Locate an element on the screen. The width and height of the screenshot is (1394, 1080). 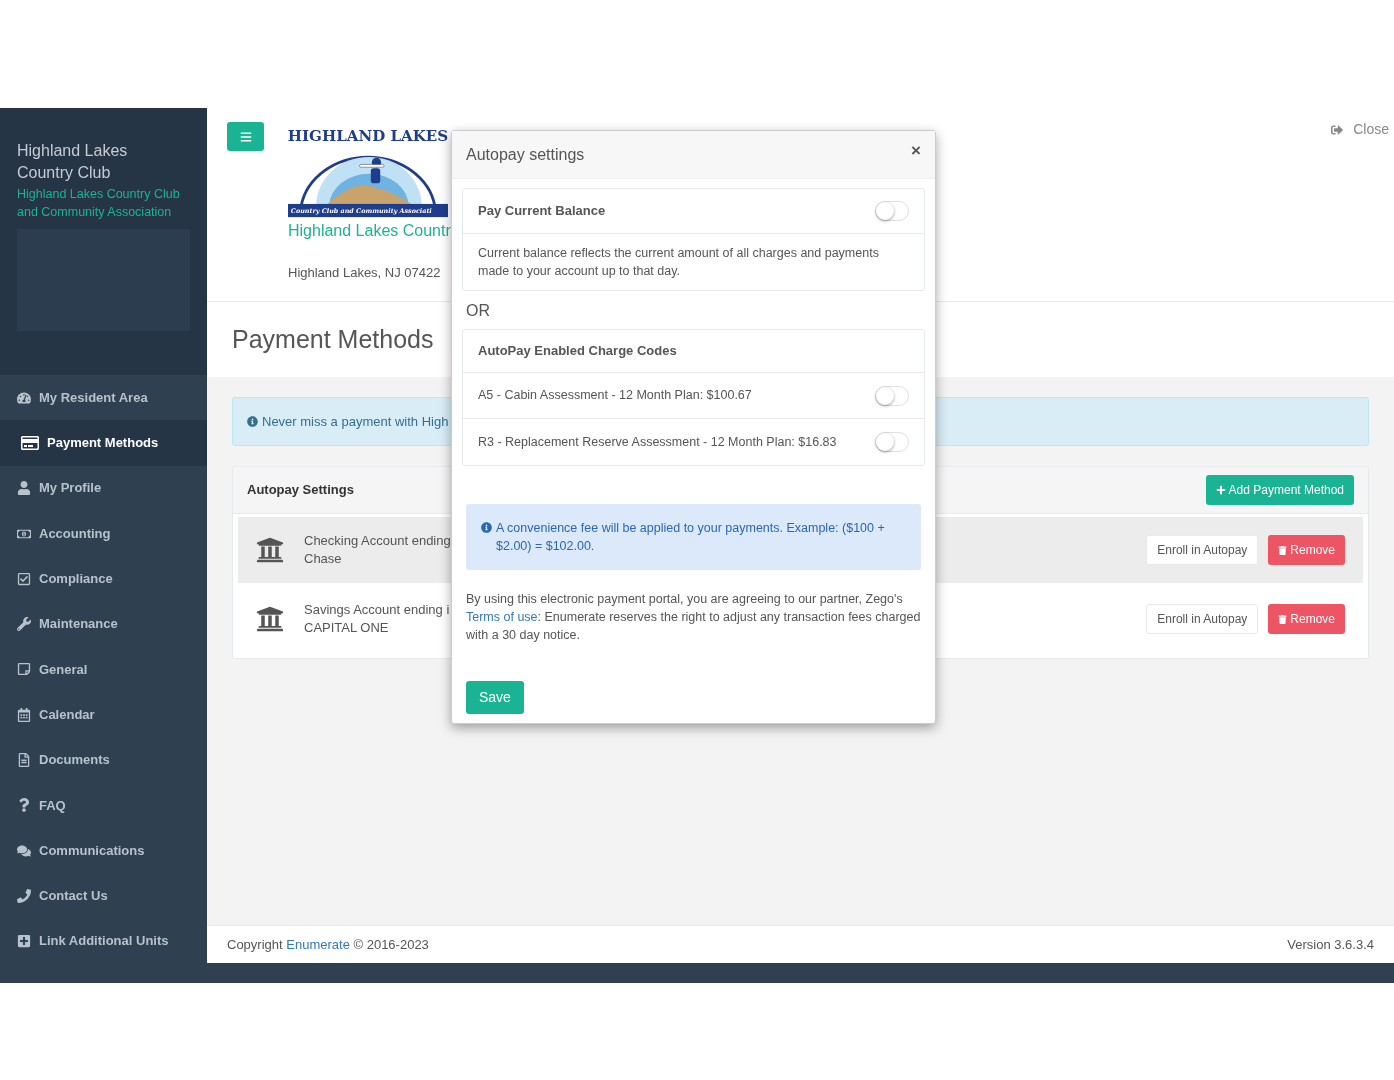
sidebar-item: My Resident Area is located at coordinates (103, 398).